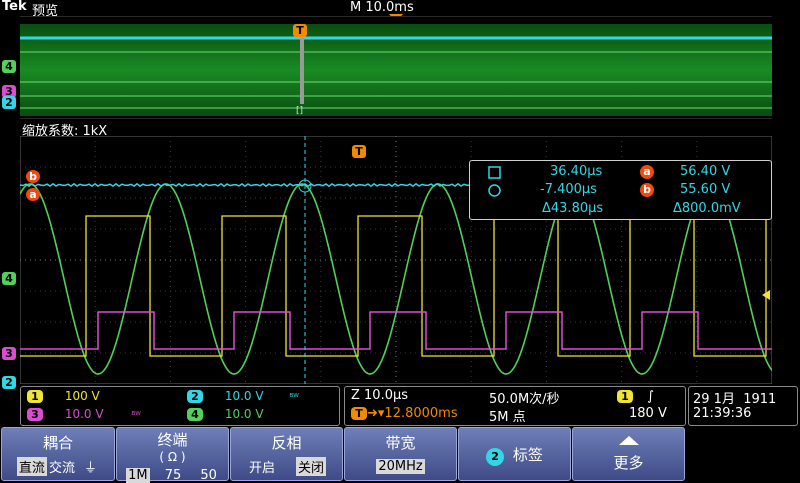 The width and height of the screenshot is (800, 483). What do you see at coordinates (9, 102) in the screenshot?
I see `overview-ch2-marker: 2` at bounding box center [9, 102].